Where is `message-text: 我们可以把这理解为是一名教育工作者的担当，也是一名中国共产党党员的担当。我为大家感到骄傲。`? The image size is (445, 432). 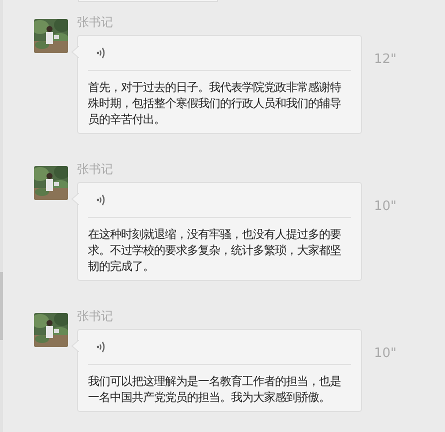 message-text: 我们可以把这理解为是一名教育工作者的担当，也是一名中国共产党党员的担当。我为大家感到骄傲。 is located at coordinates (215, 389).